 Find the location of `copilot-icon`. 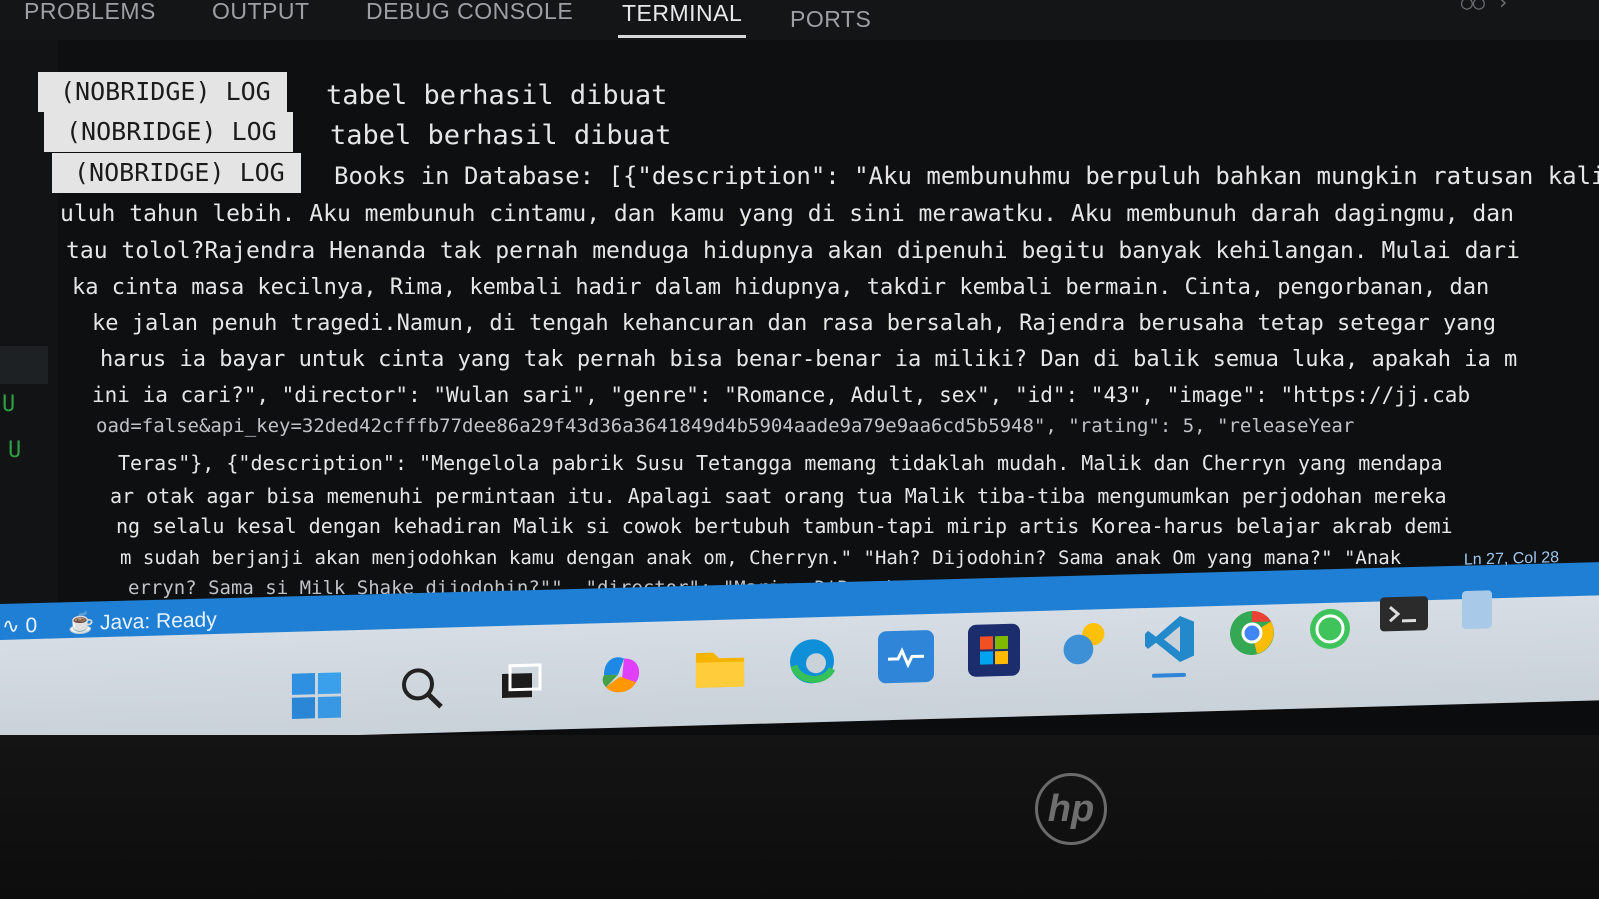

copilot-icon is located at coordinates (622, 674).